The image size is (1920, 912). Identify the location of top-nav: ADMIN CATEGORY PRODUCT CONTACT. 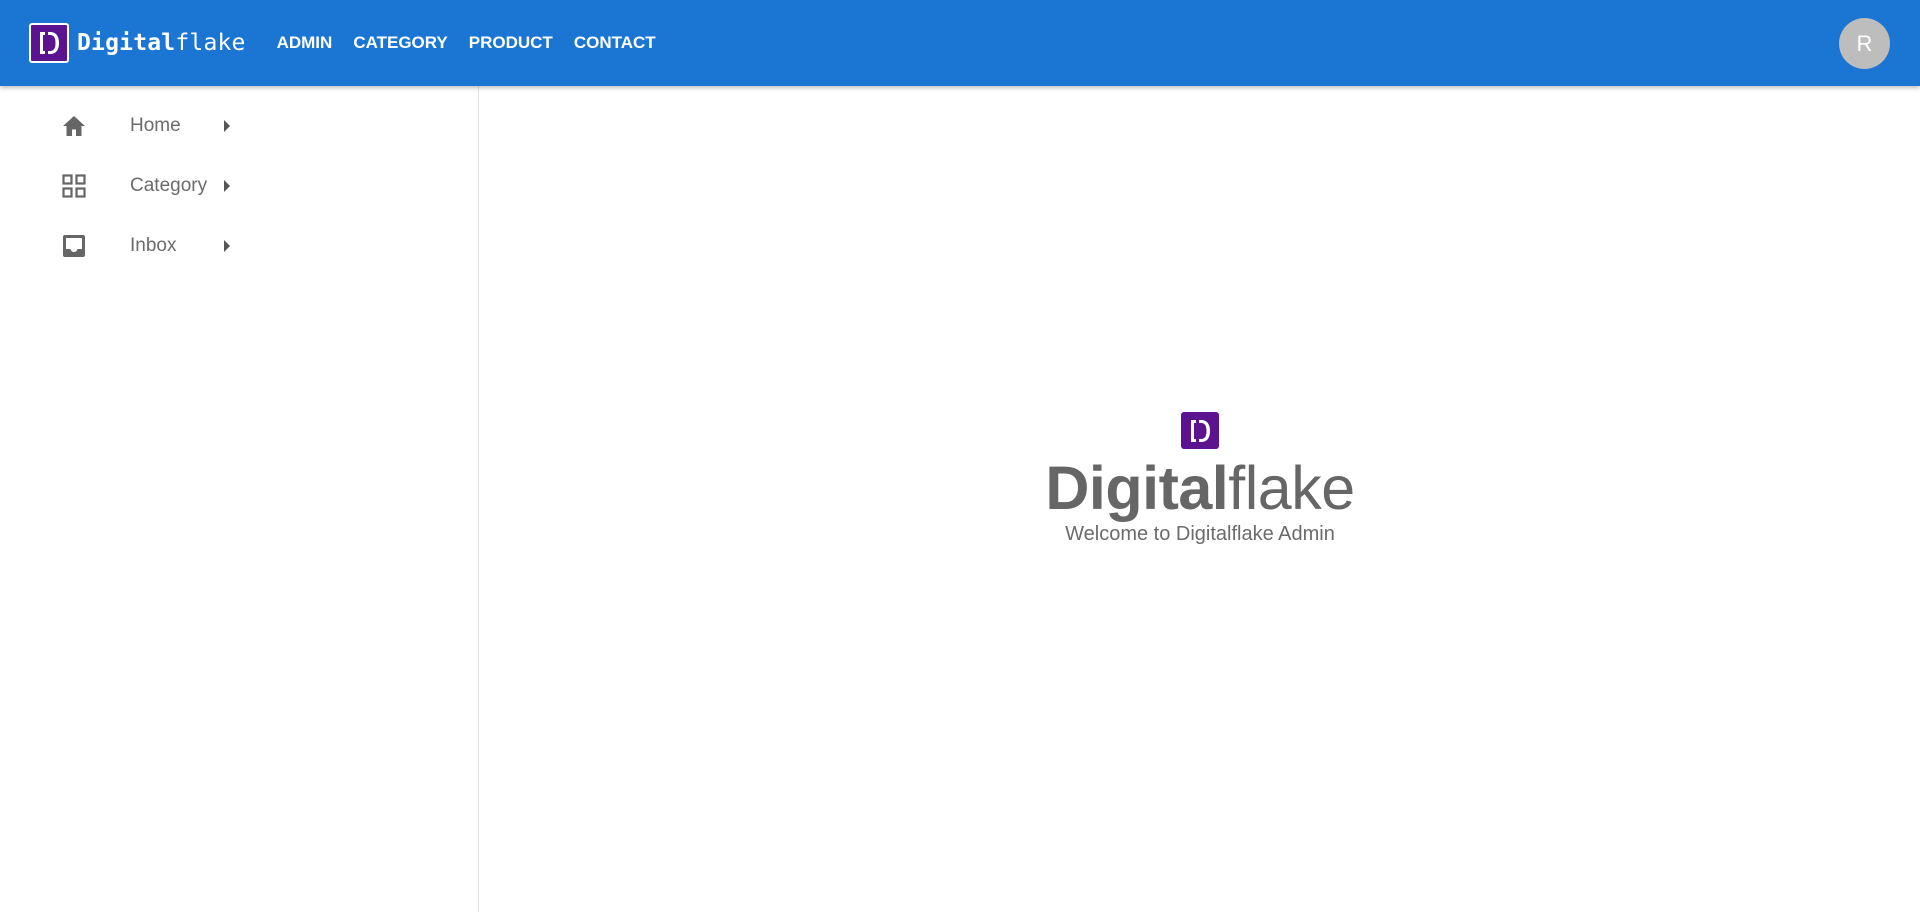
(477, 43).